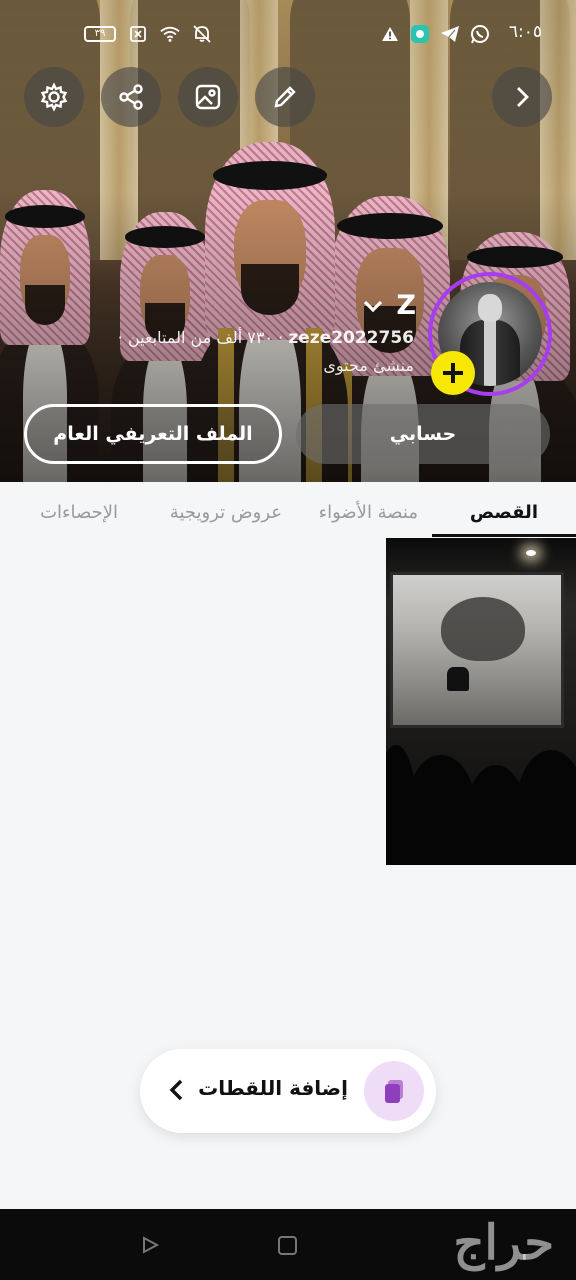 The height and width of the screenshot is (1280, 576). I want to click on followers-count: ٧٣٠ ألف من المتابعين, so click(200, 337).